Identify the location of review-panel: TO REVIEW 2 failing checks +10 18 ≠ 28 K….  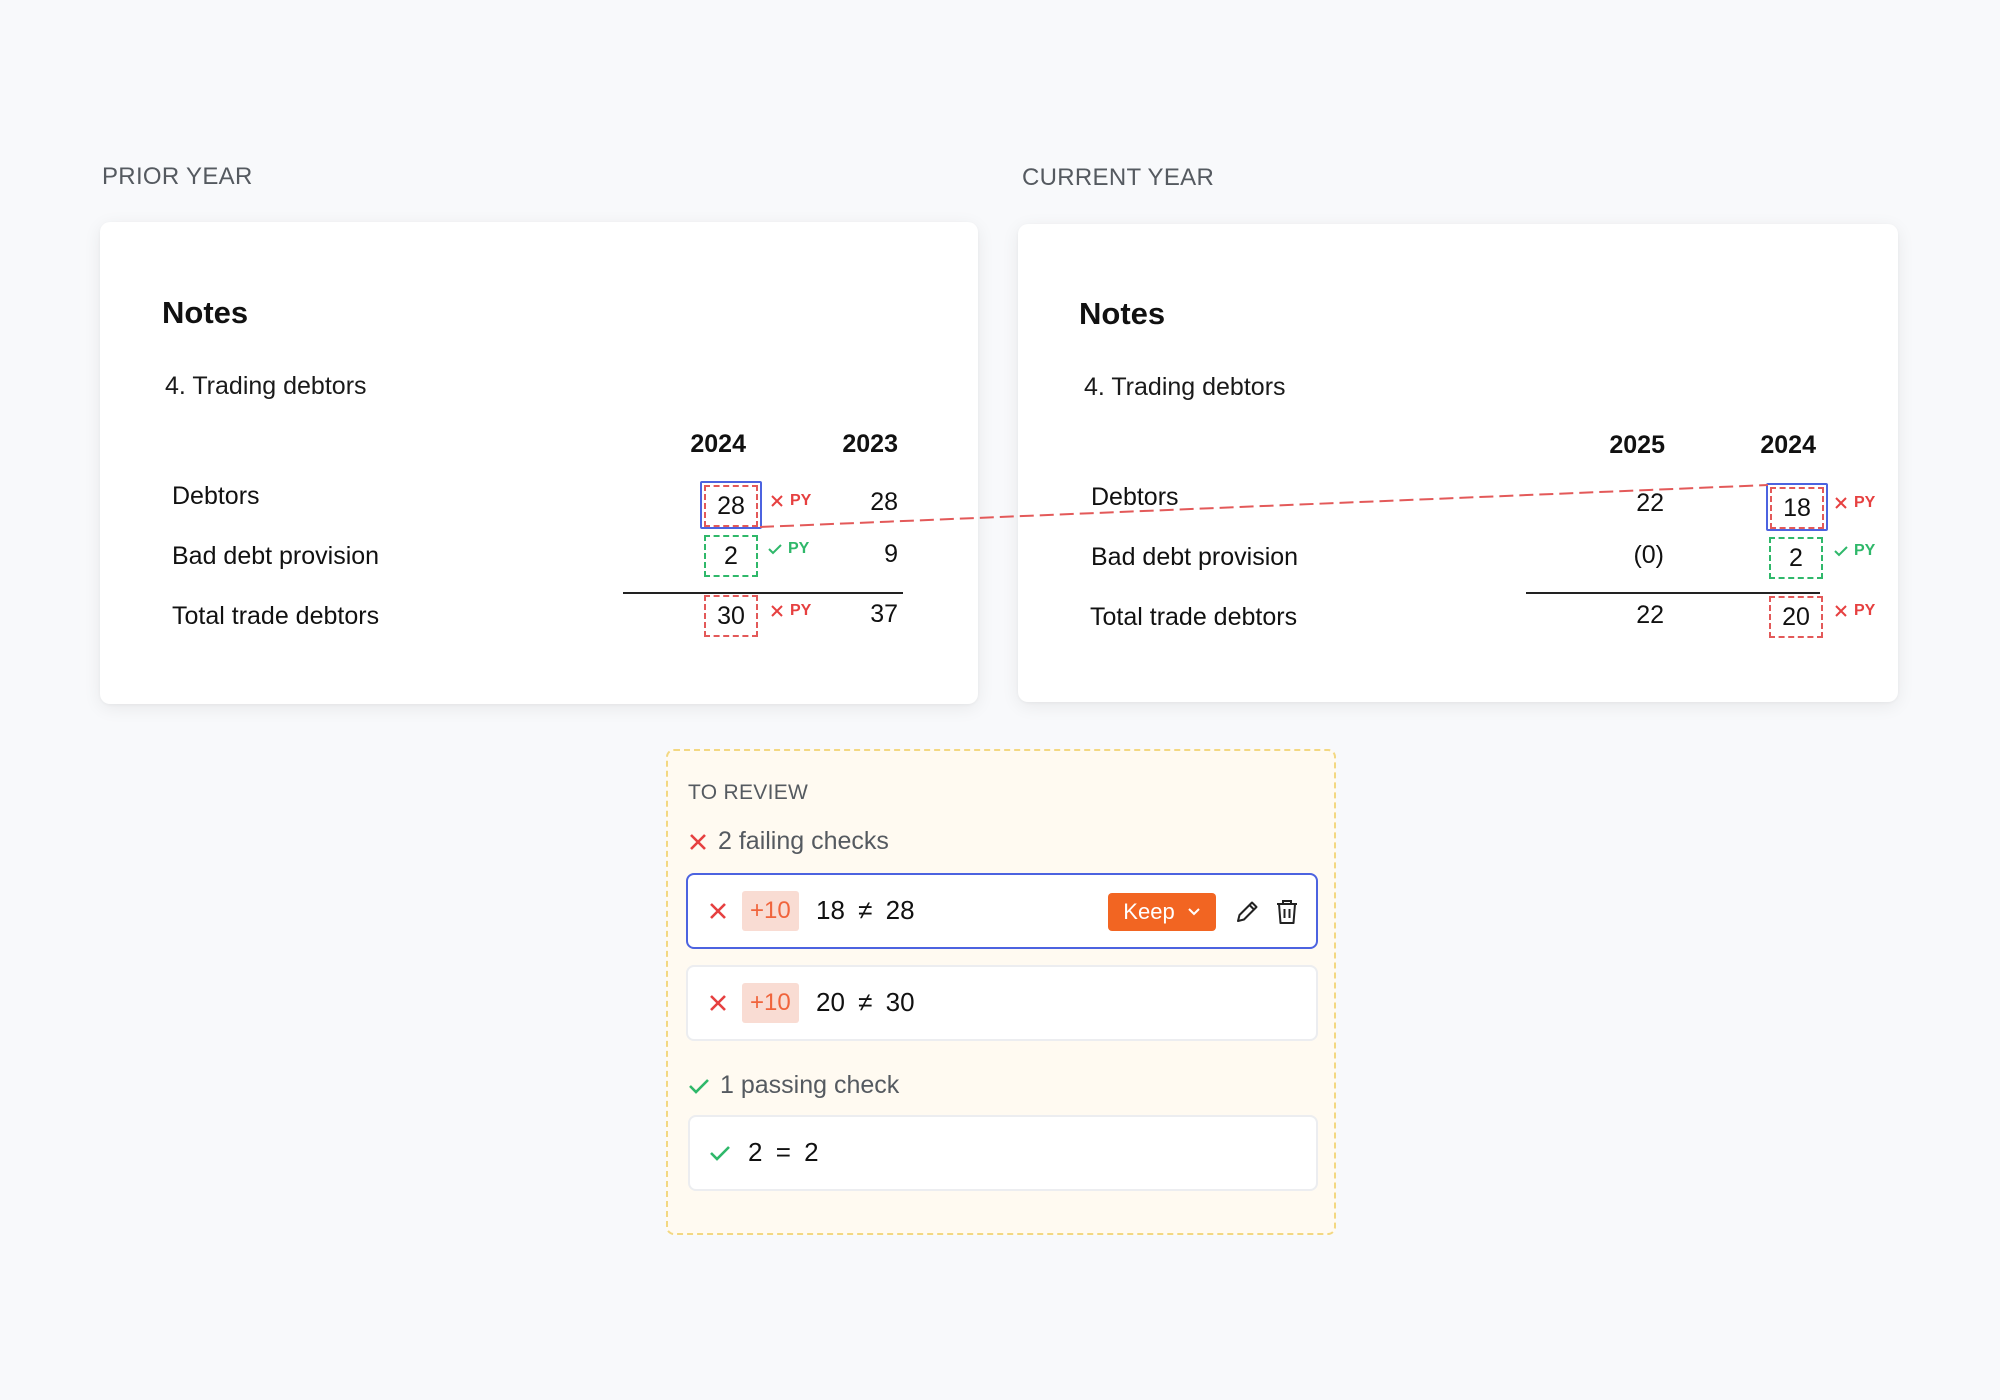
(1001, 992).